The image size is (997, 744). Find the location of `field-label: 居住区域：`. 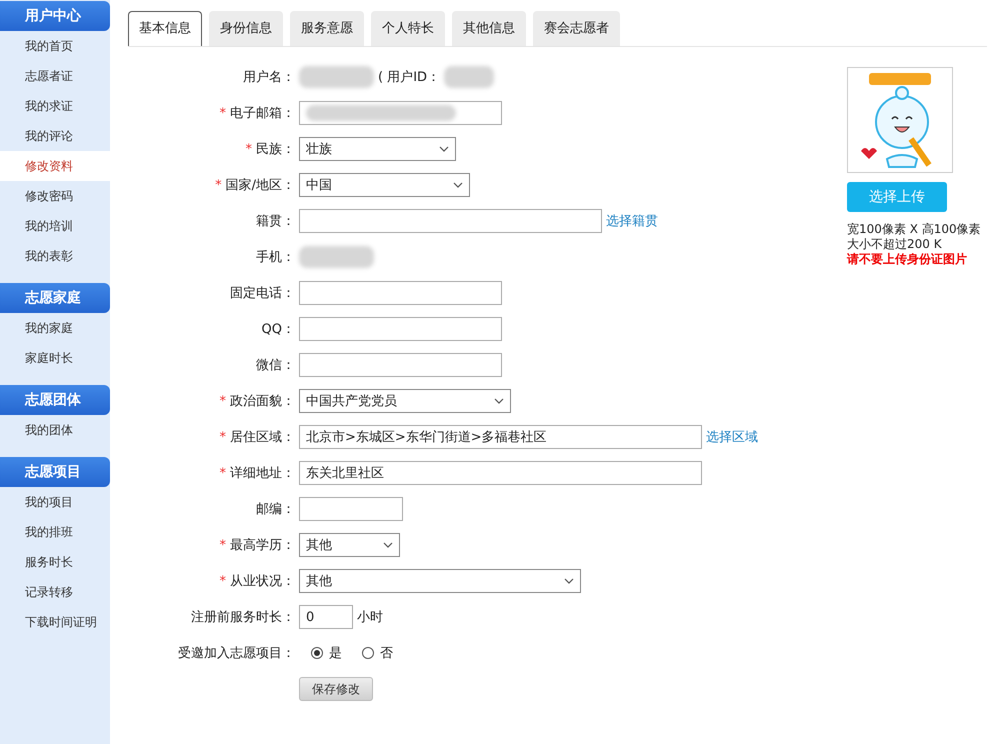

field-label: 居住区域： is located at coordinates (262, 437).